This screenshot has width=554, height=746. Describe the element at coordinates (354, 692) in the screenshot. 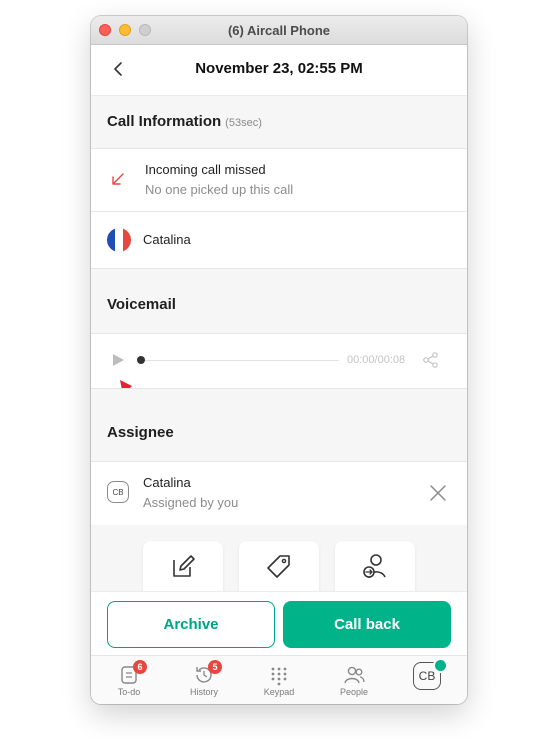

I see `tab-people-label: People` at that location.